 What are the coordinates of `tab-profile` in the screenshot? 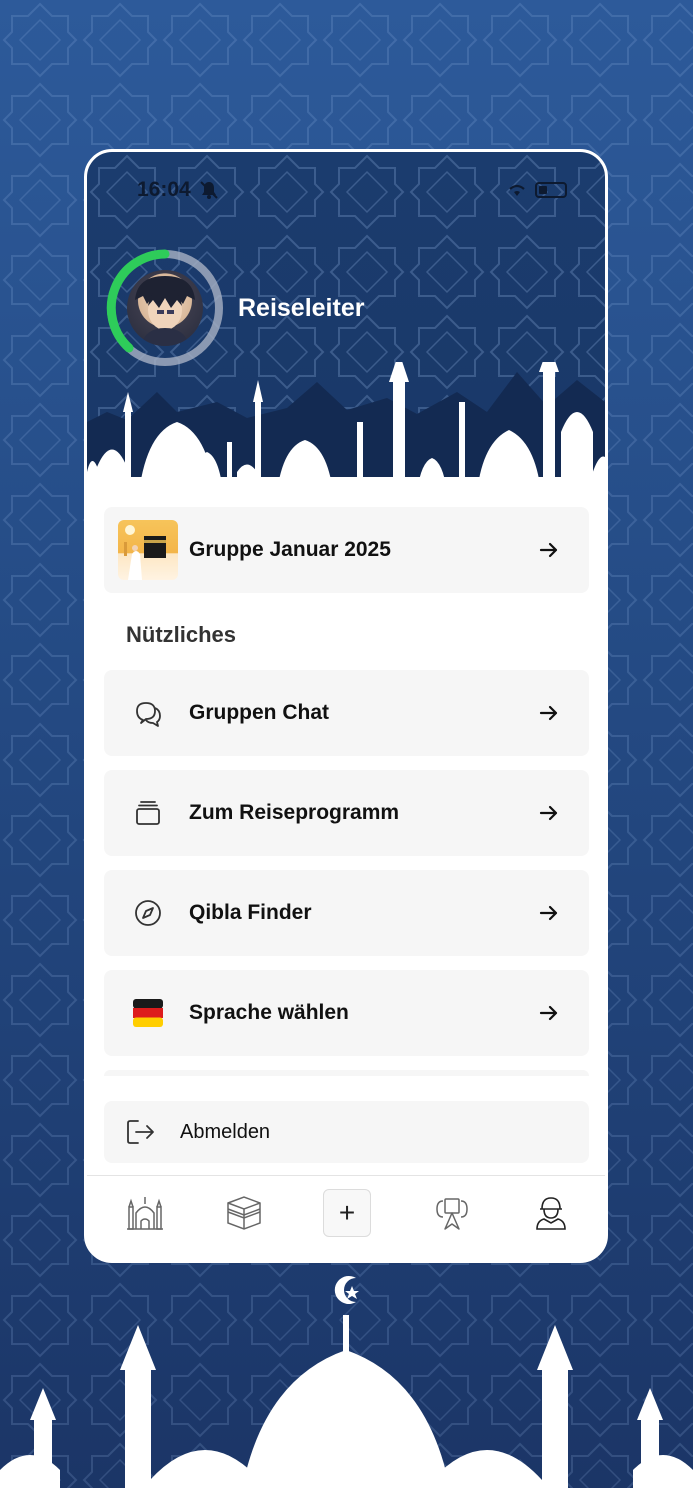 It's located at (551, 1212).